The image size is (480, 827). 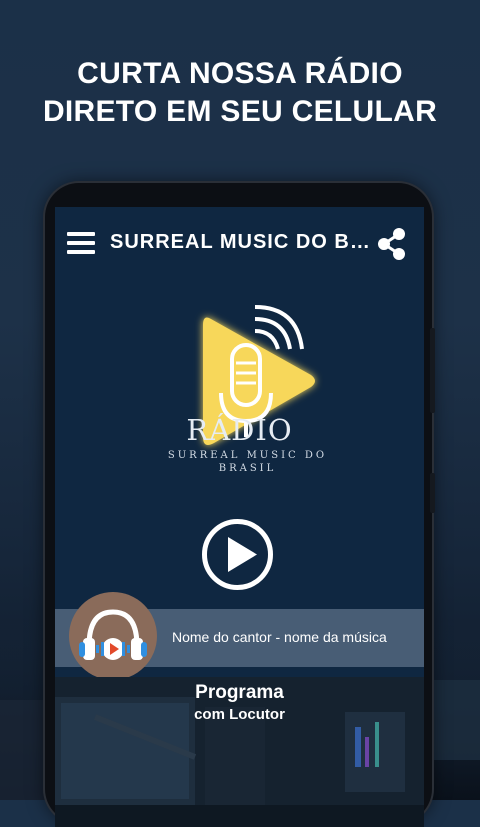 I want to click on app-toolbar: SURREAL MUSIC DO BRASIL, so click(x=239, y=243).